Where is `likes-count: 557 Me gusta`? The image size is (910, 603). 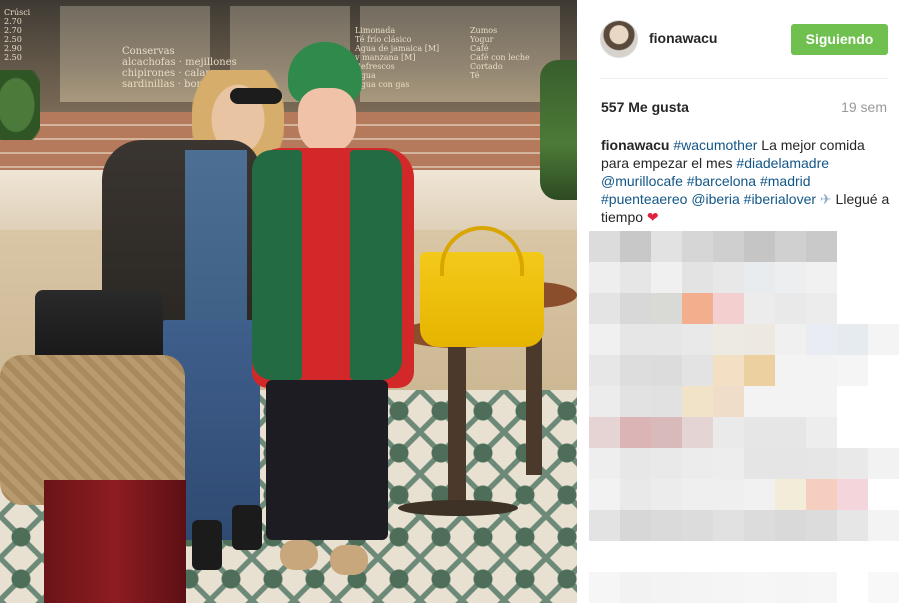 likes-count: 557 Me gusta is located at coordinates (645, 107).